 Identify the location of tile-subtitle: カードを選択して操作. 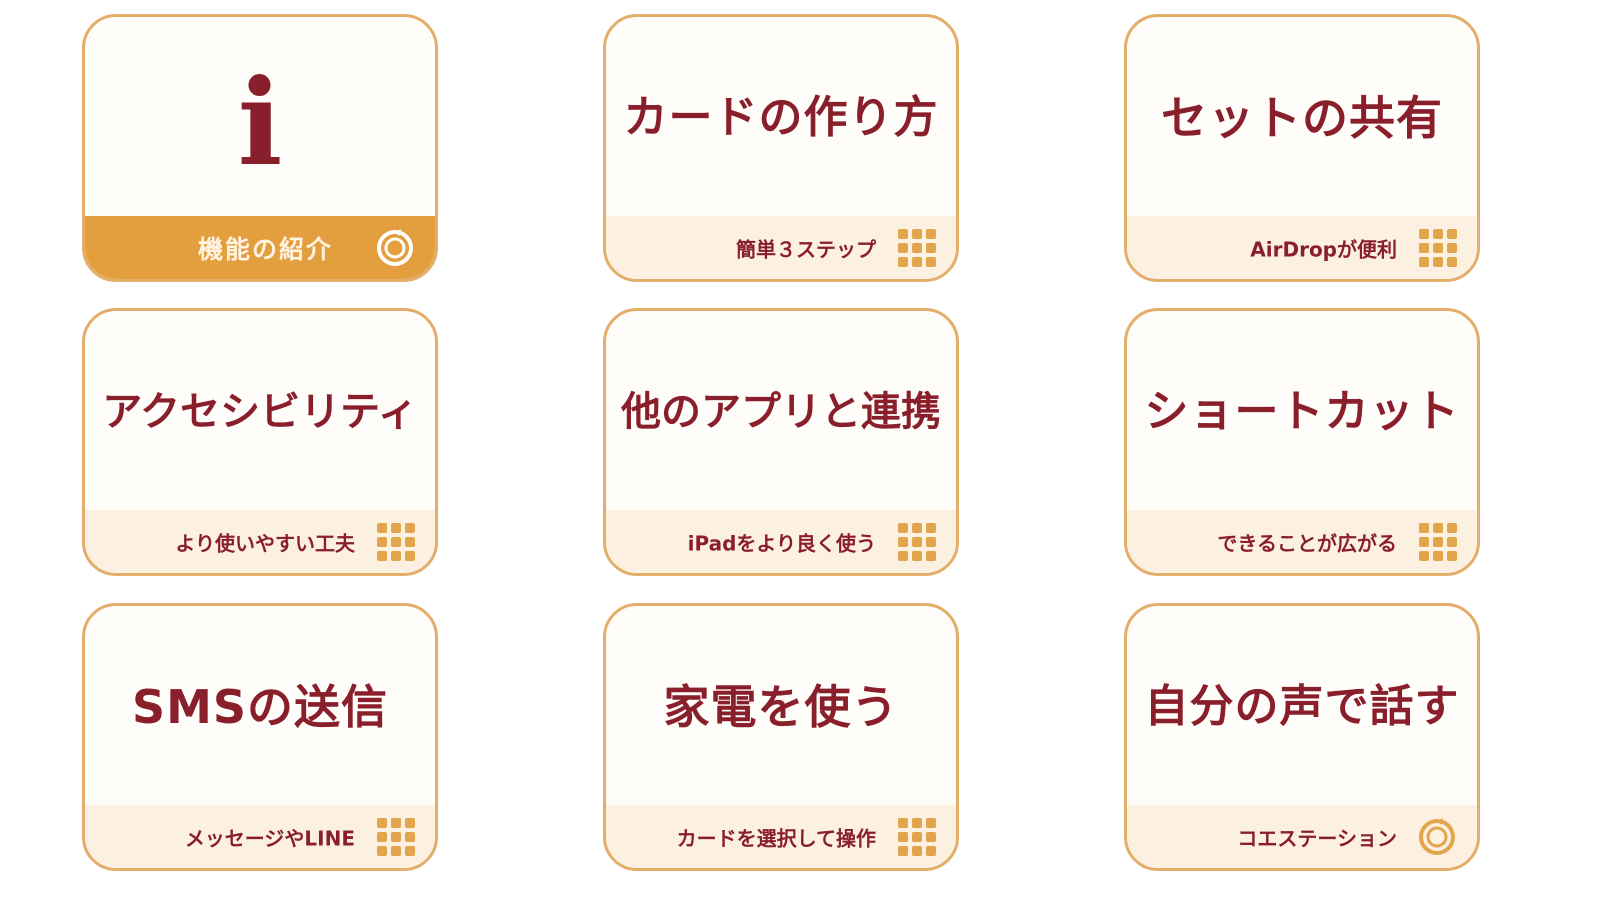
(776, 838).